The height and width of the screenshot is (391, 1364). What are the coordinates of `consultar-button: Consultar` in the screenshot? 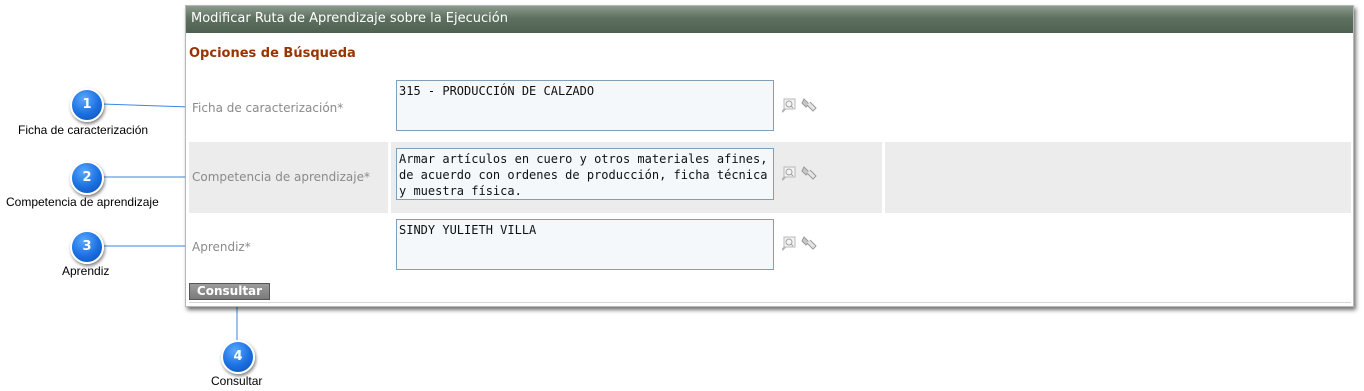 It's located at (229, 291).